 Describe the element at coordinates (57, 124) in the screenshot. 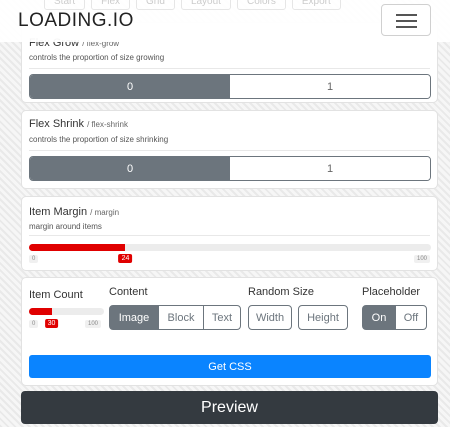

I see `flex-shrink-title-text: Flex Shrink` at that location.